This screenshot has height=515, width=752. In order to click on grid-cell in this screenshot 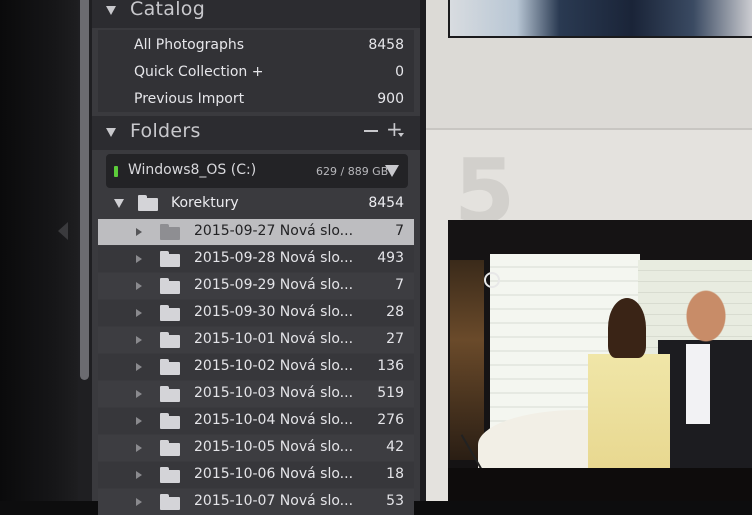, I will do `click(589, 65)`.